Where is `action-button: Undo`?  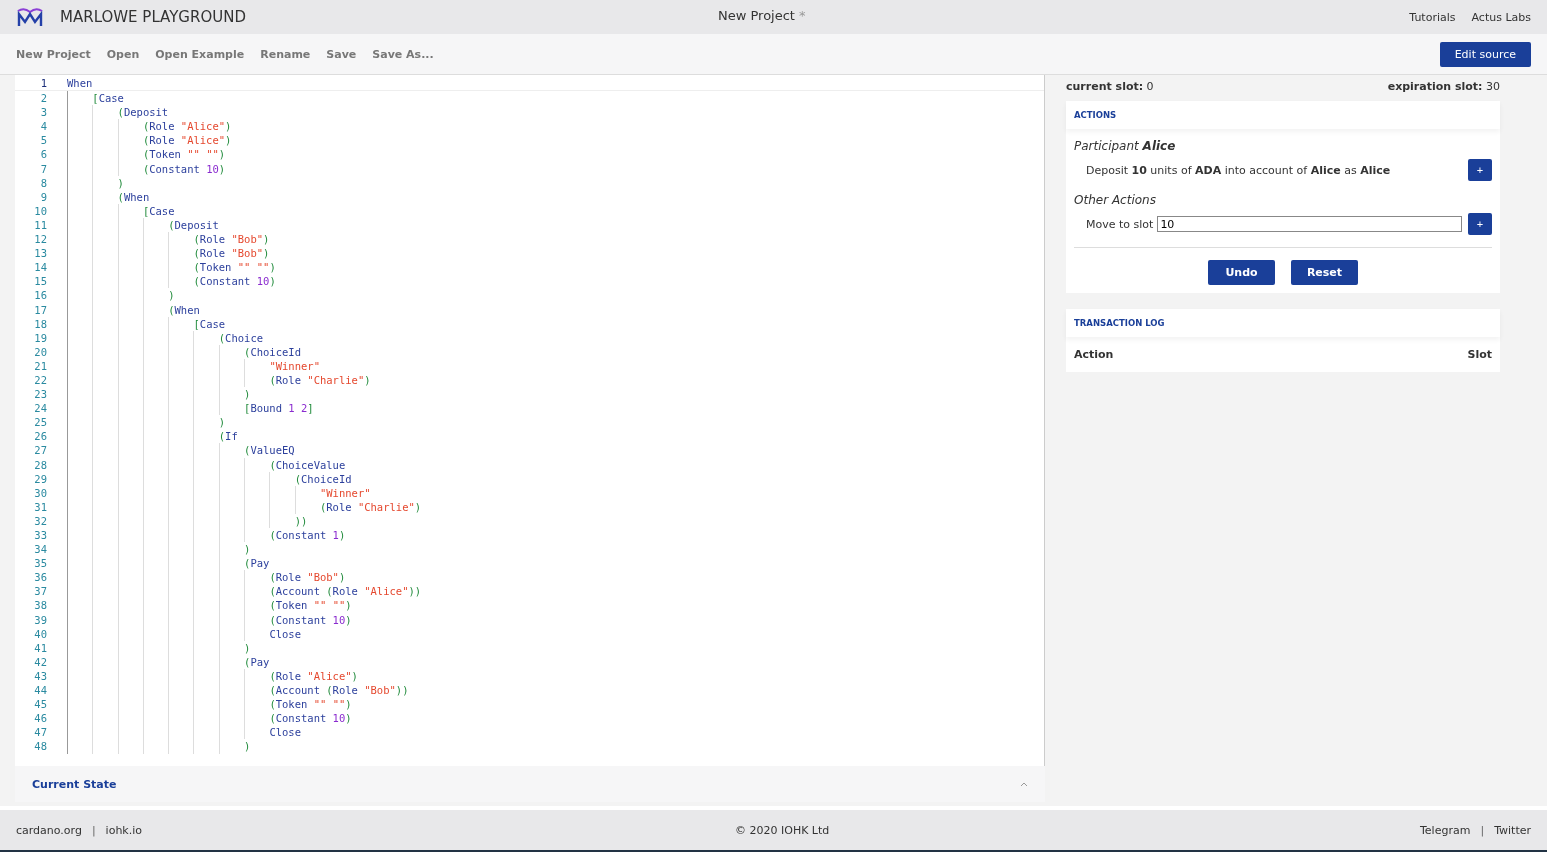 action-button: Undo is located at coordinates (1241, 272).